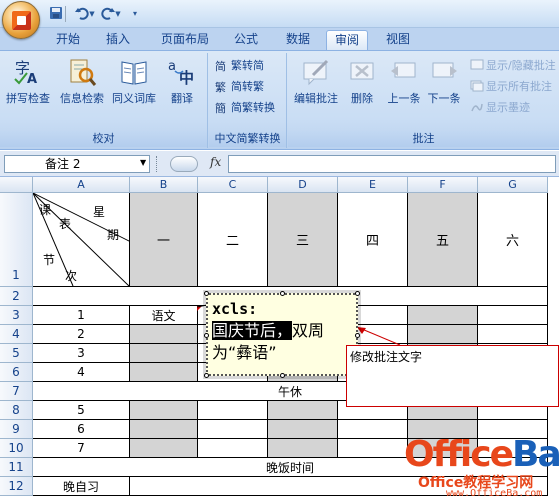 The height and width of the screenshot is (501, 559). Describe the element at coordinates (246, 40) in the screenshot. I see `tab-formulas: 公式` at that location.